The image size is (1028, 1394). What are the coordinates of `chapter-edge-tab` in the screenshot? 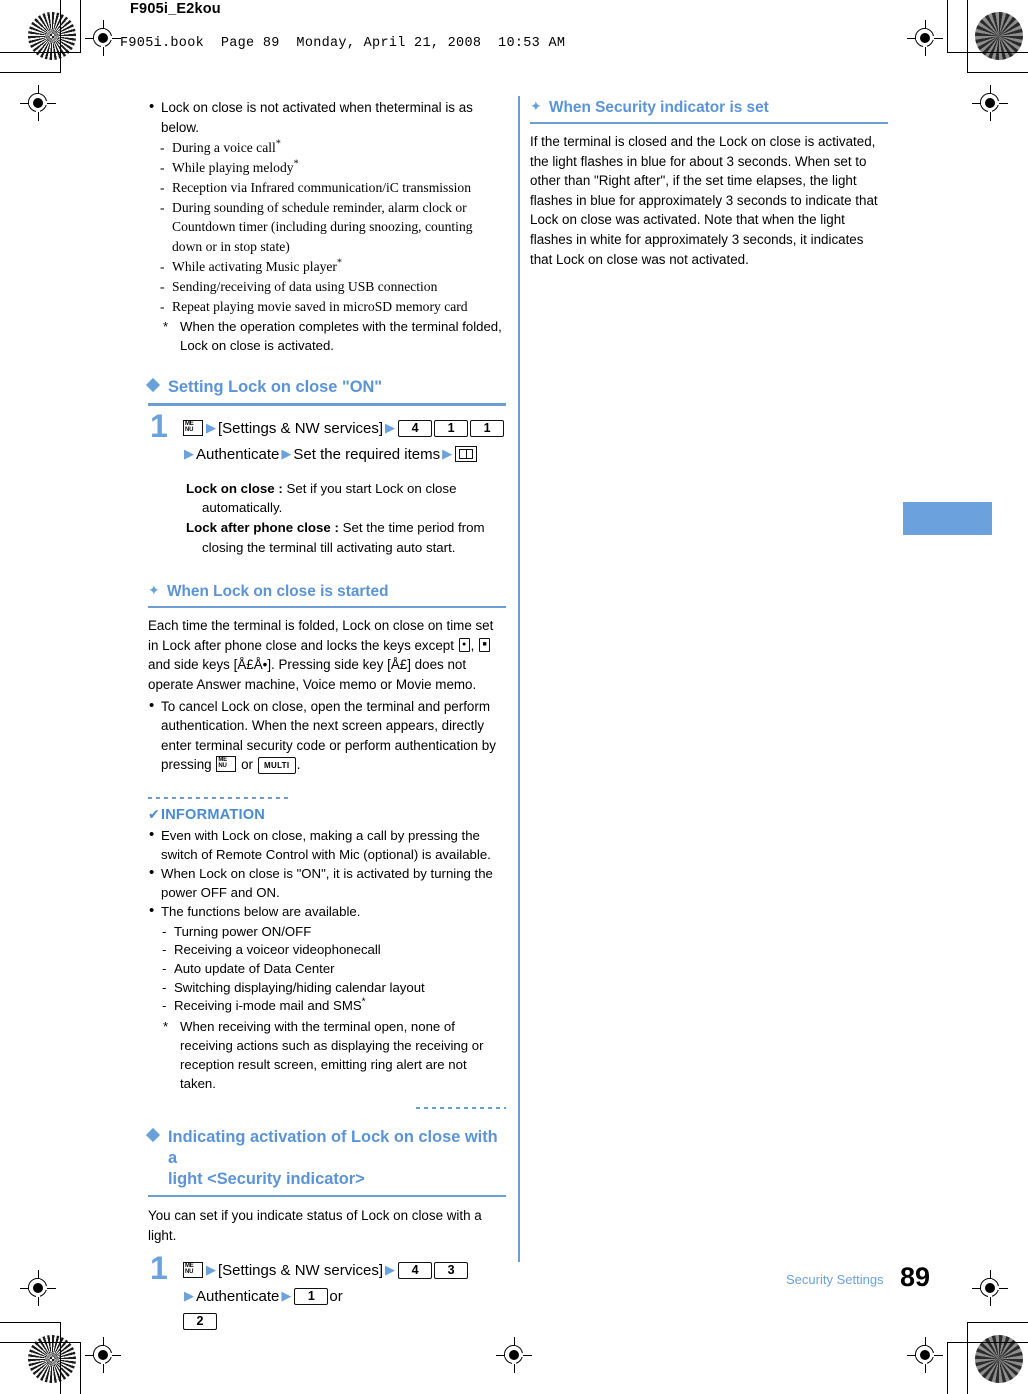 It's located at (947, 518).